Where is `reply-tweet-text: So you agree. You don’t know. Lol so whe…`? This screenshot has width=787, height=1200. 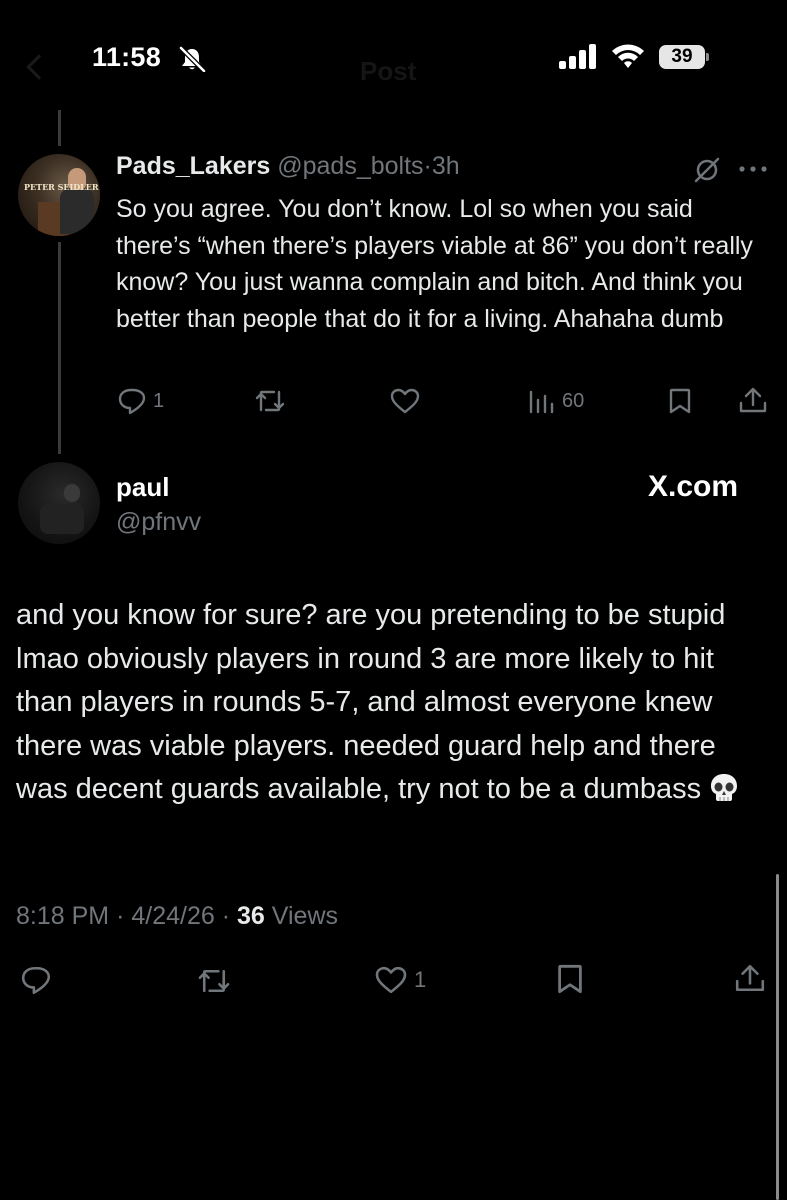
reply-tweet-text: So you agree. You don’t know. Lol so whe… is located at coordinates (434, 264).